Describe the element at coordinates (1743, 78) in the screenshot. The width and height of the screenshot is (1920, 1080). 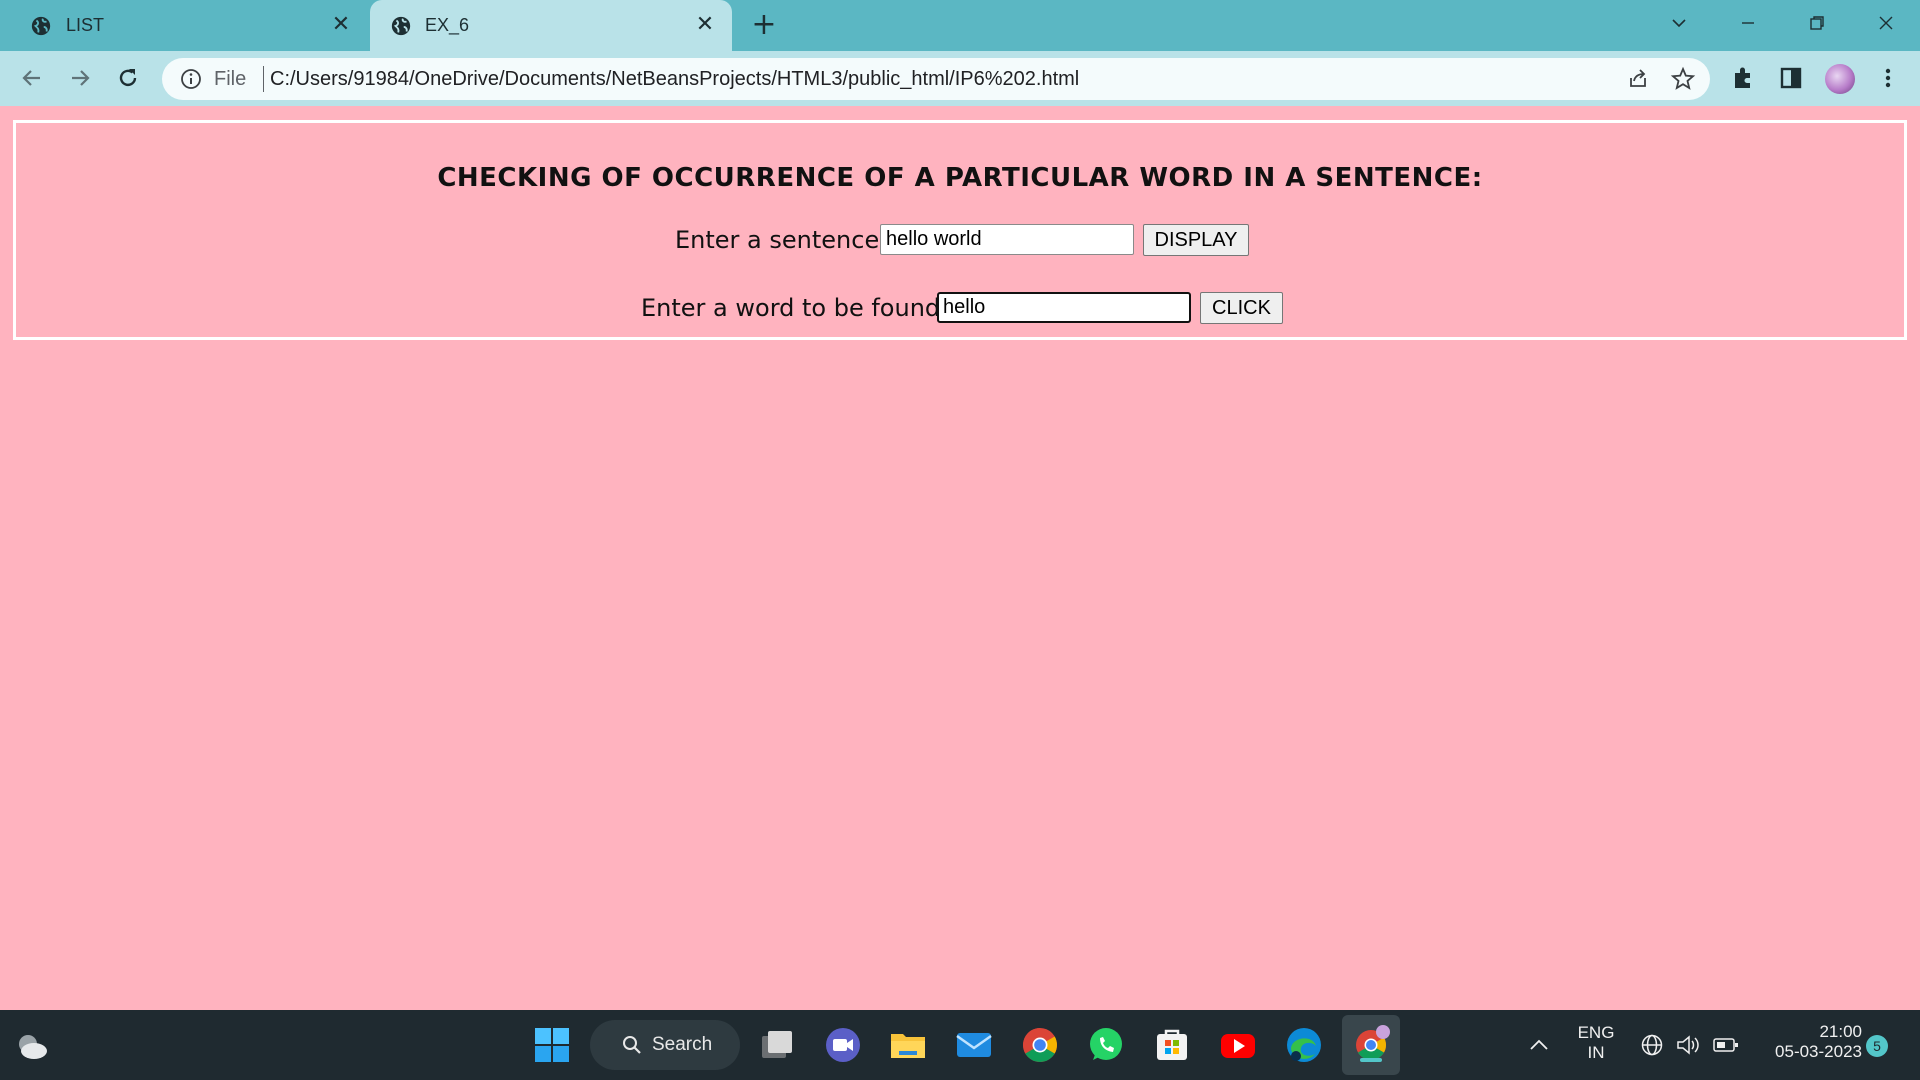
I see `extensions-icon` at that location.